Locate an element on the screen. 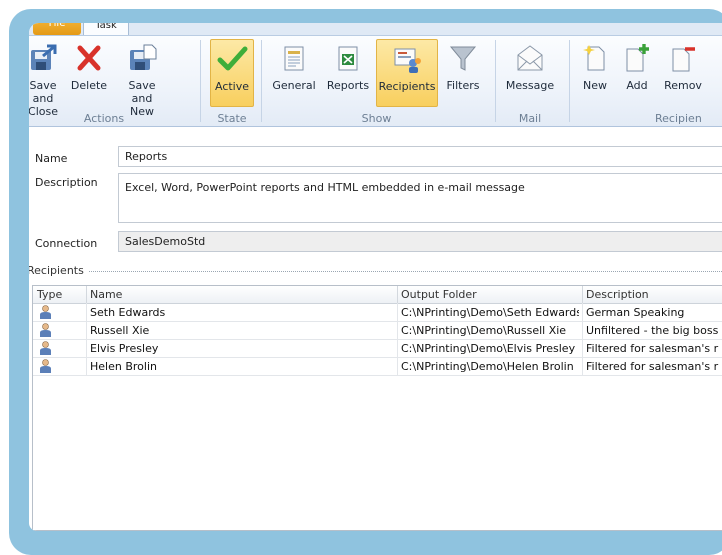  filters-label: Filters is located at coordinates (463, 85).